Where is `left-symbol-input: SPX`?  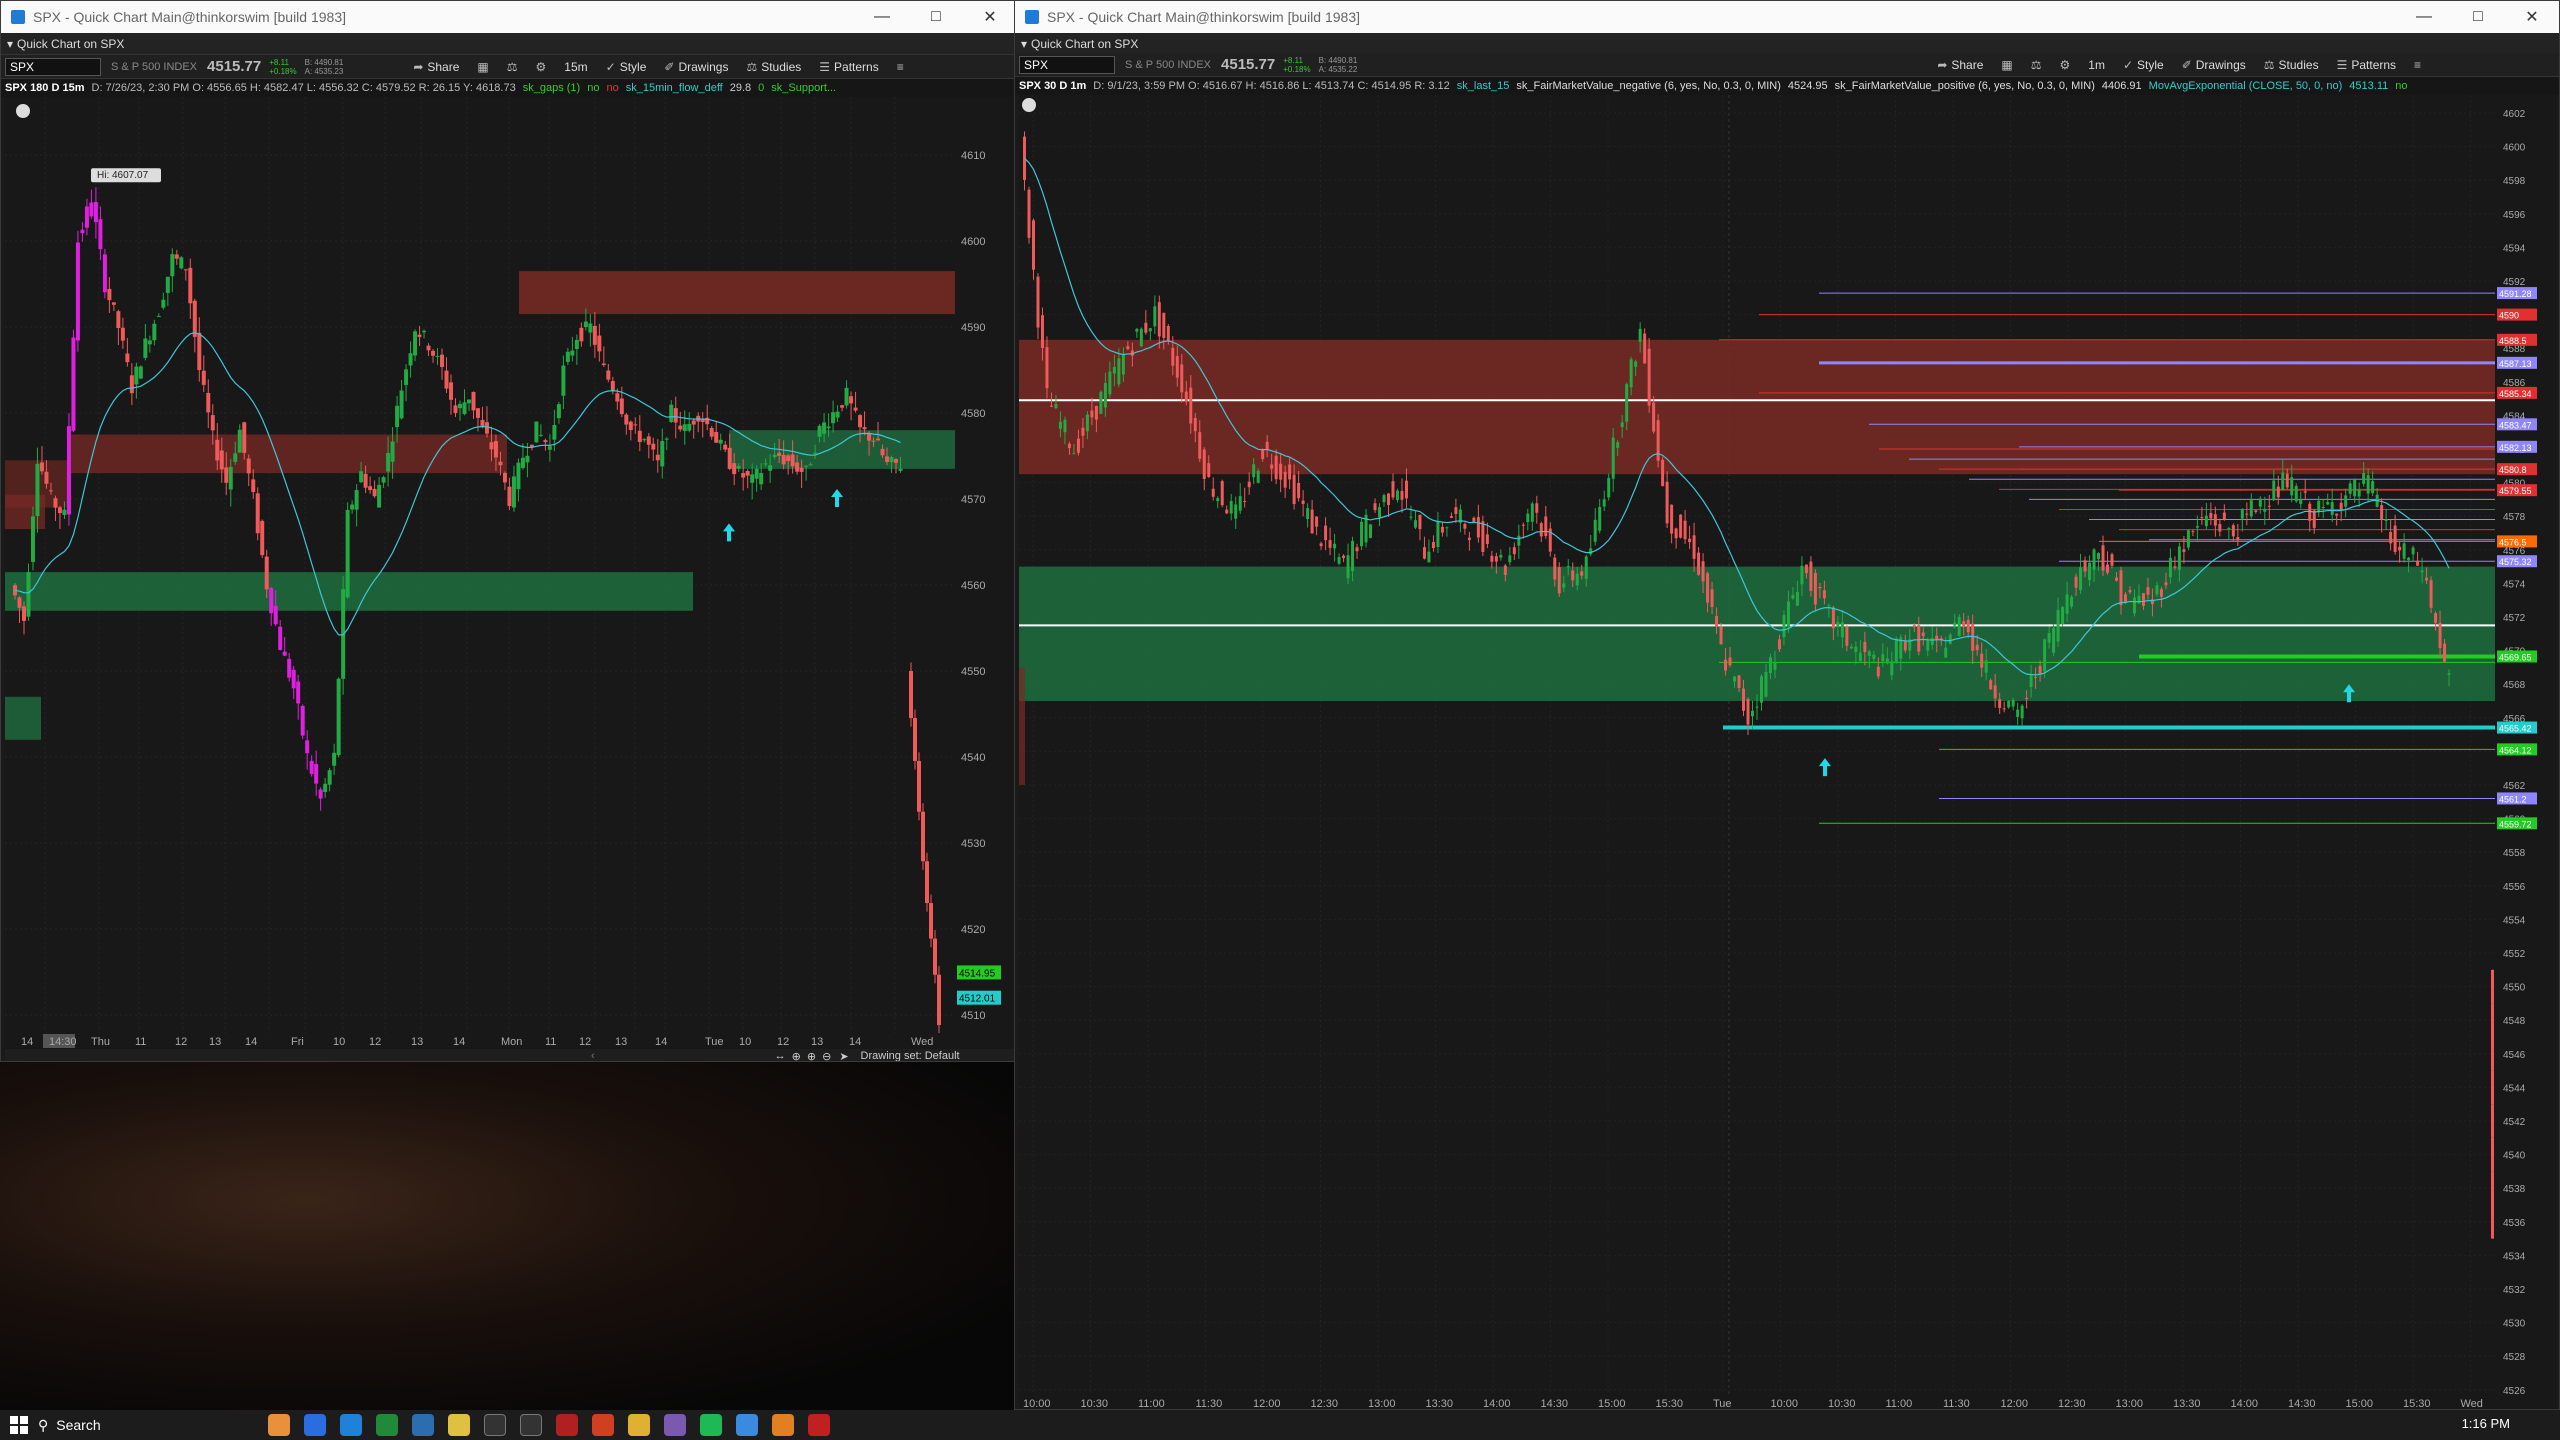
left-symbol-input: SPX is located at coordinates (53, 66).